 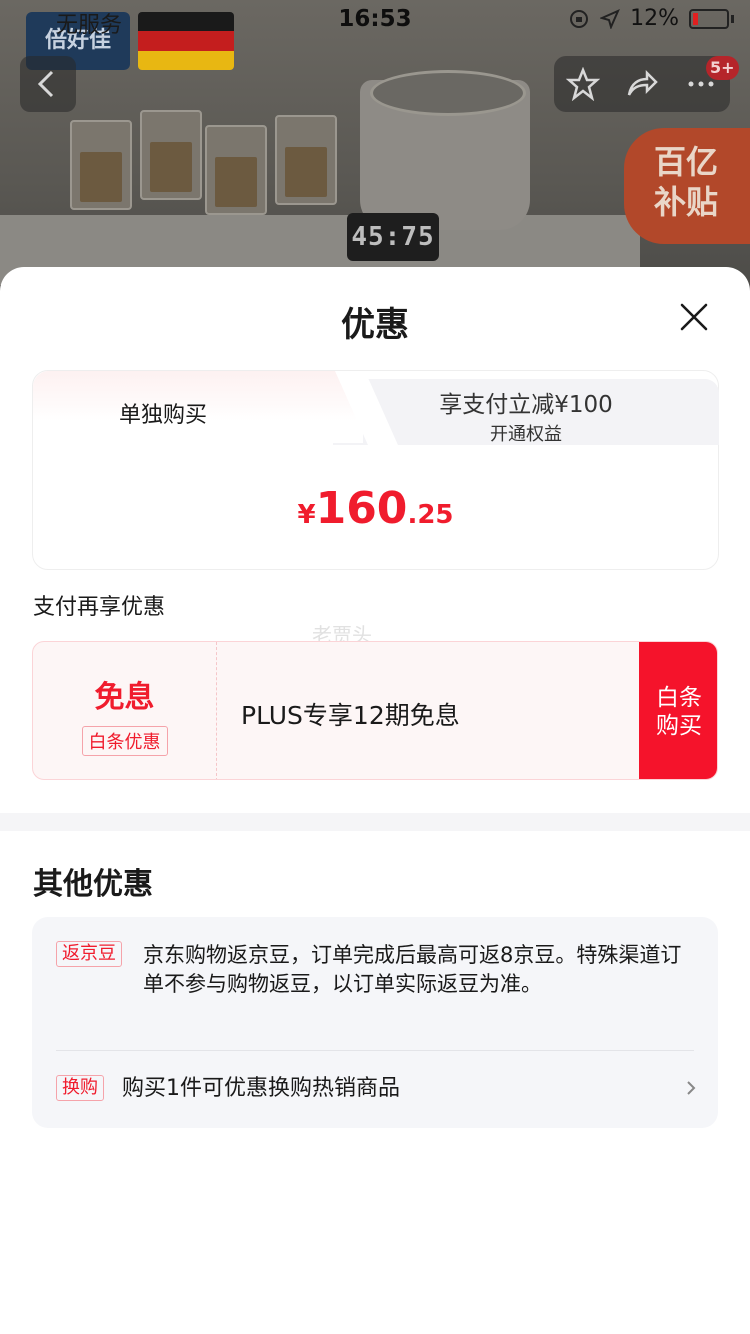 What do you see at coordinates (610, 18) in the screenshot?
I see `location-arrow-icon` at bounding box center [610, 18].